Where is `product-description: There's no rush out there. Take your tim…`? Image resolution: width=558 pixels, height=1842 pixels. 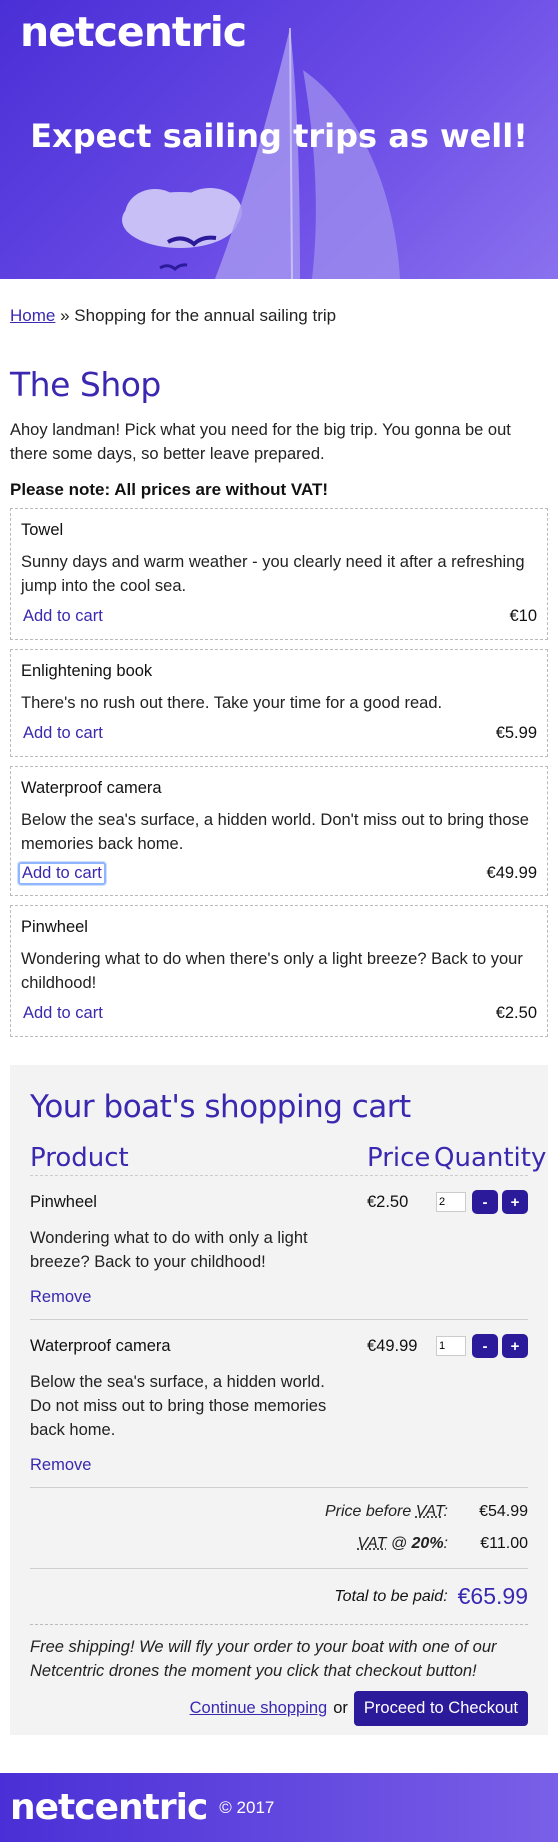
product-description: There's no rush out there. Take your tim… is located at coordinates (232, 703).